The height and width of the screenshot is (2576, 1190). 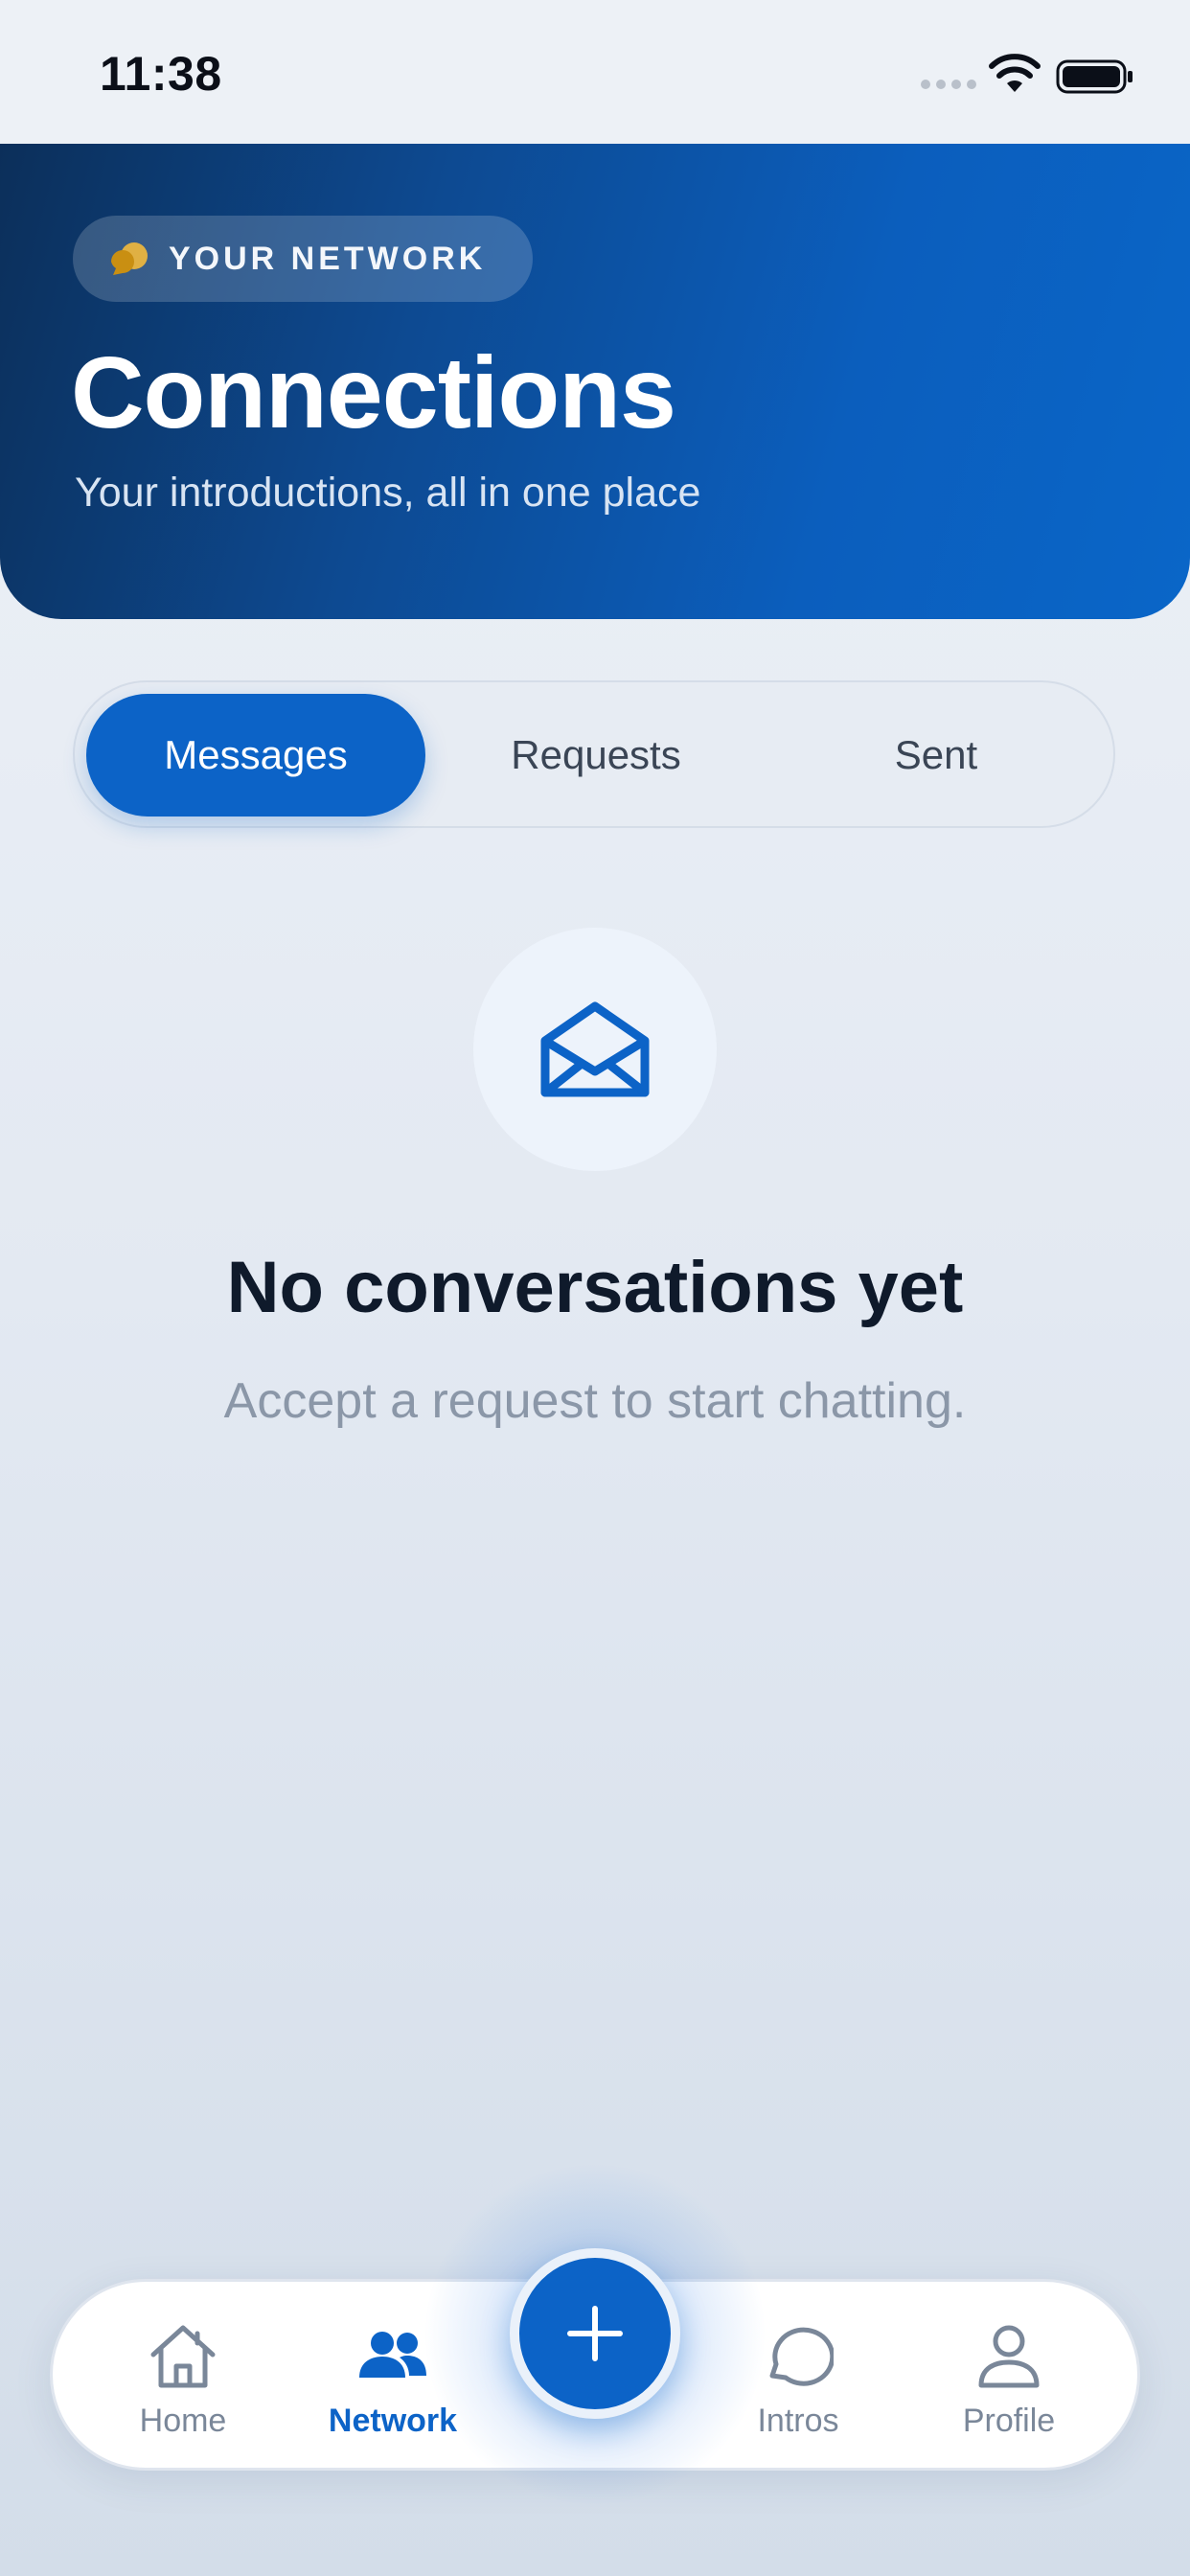 I want to click on people-icon, so click(x=393, y=2355).